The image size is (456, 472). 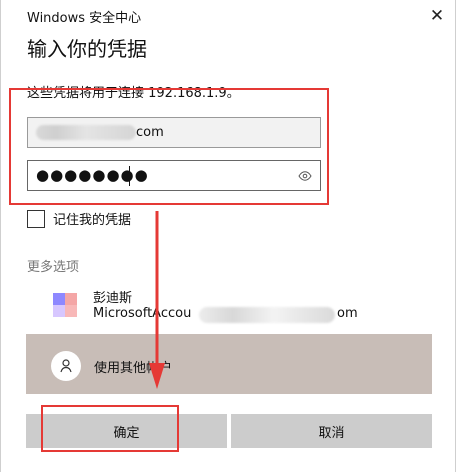 I want to click on more-options-label: 更多选项, so click(x=53, y=267).